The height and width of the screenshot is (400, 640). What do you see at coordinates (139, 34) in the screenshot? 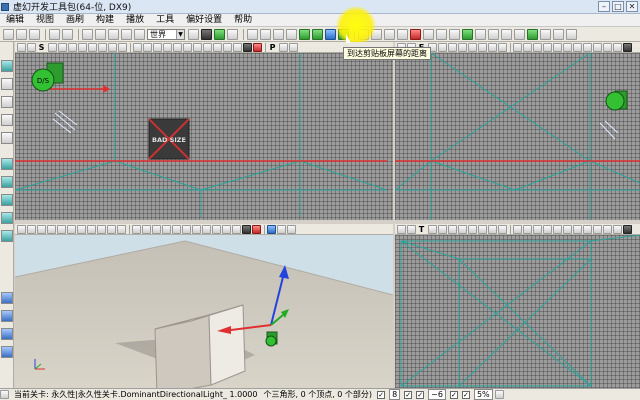
I see `nonuniform-scale-icon` at bounding box center [139, 34].